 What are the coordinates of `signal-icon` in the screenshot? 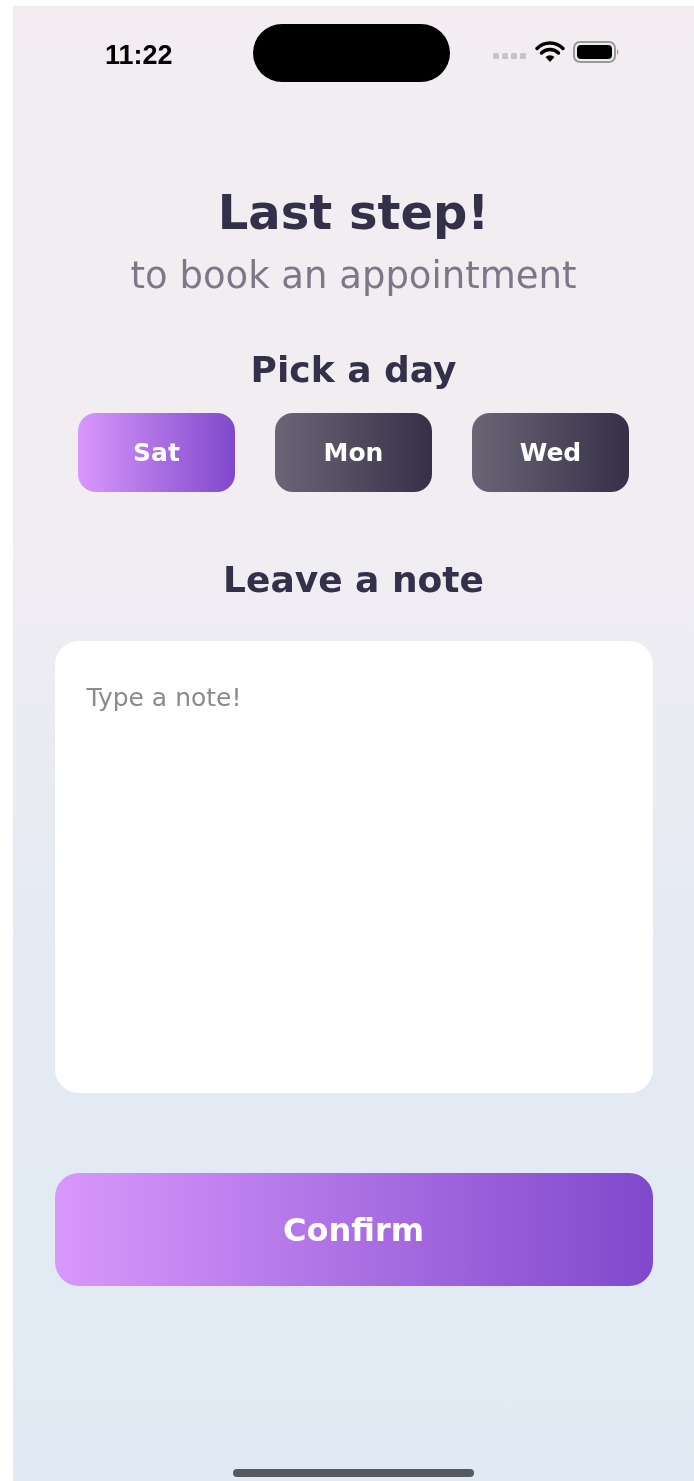 It's located at (510, 56).